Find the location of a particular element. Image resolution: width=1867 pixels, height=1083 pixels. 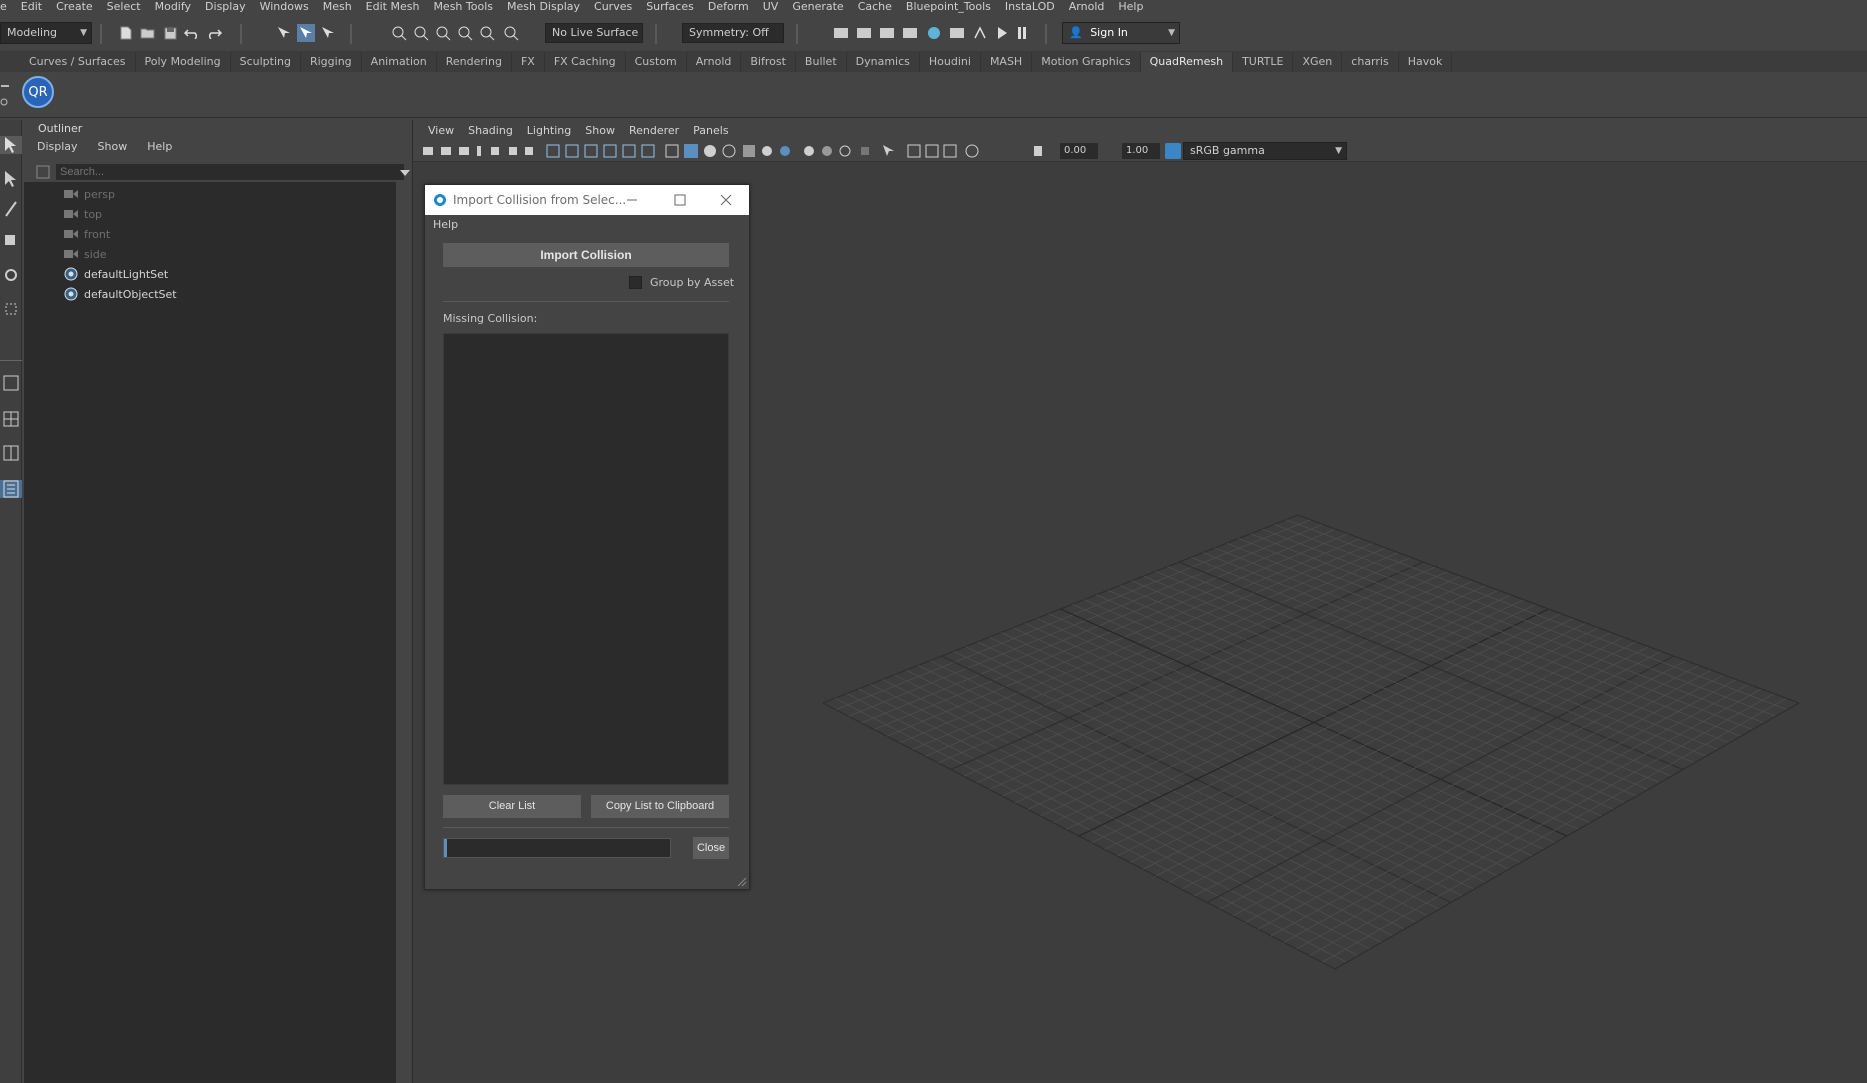

group-by-asset-checkbox: Group by Asset is located at coordinates (681, 282).